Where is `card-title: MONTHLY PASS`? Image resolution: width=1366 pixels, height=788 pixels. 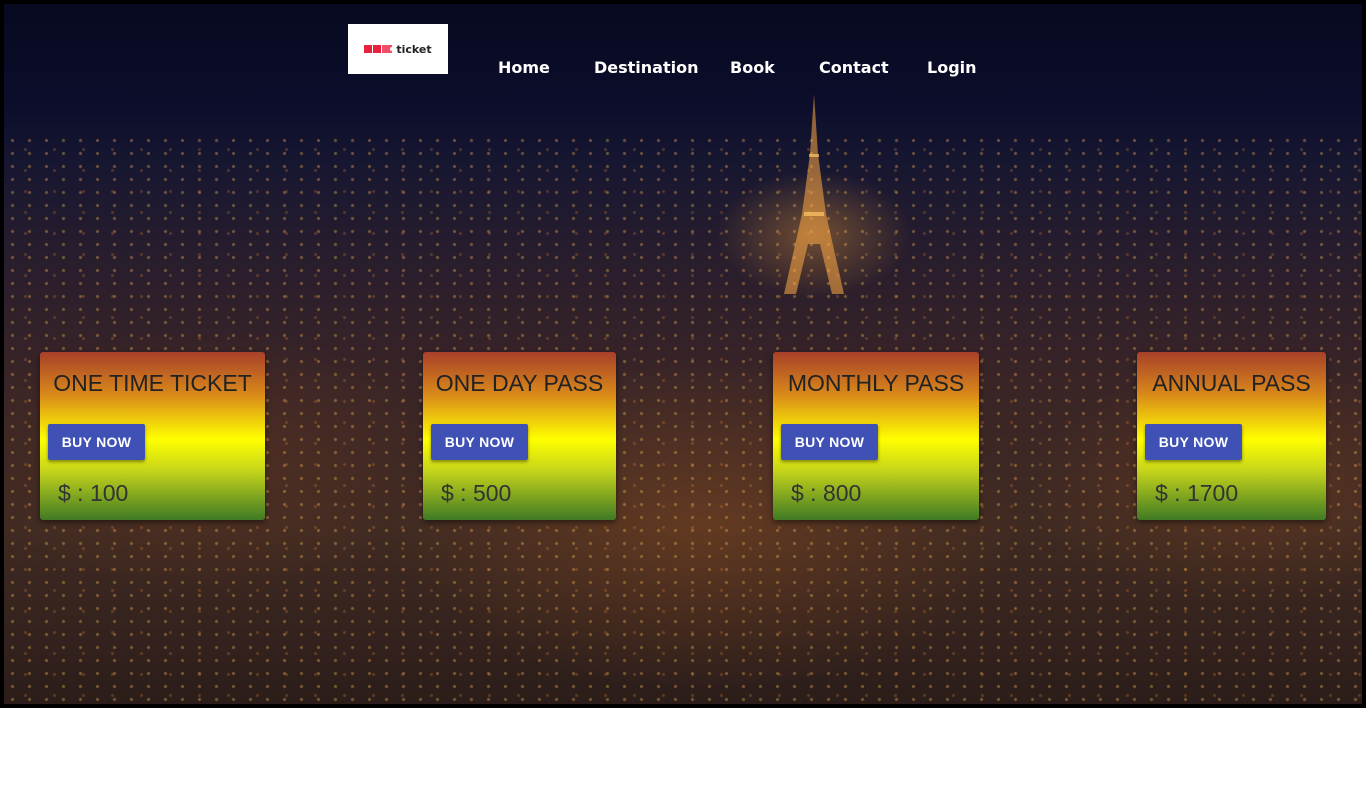 card-title: MONTHLY PASS is located at coordinates (876, 383).